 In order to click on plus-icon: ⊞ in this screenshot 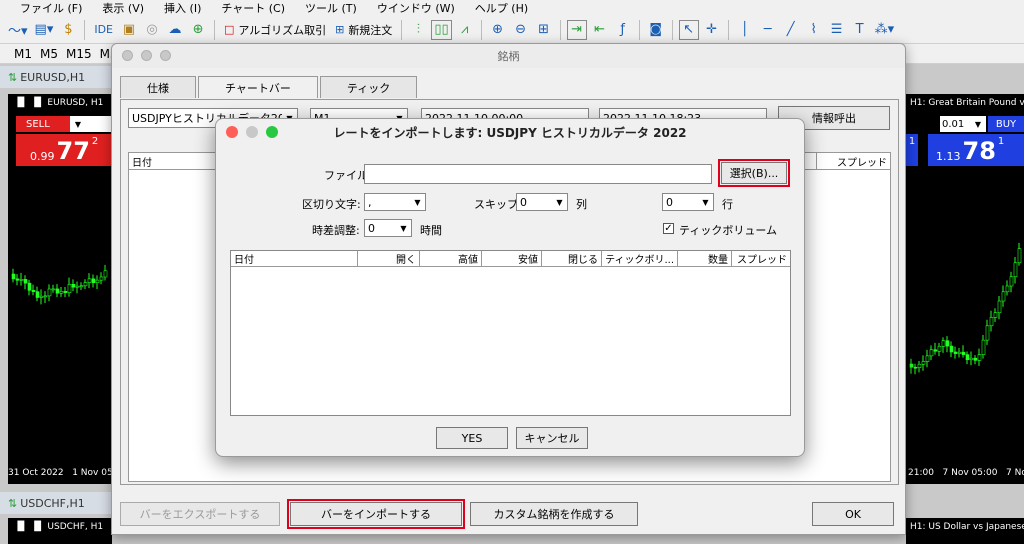, I will do `click(340, 29)`.